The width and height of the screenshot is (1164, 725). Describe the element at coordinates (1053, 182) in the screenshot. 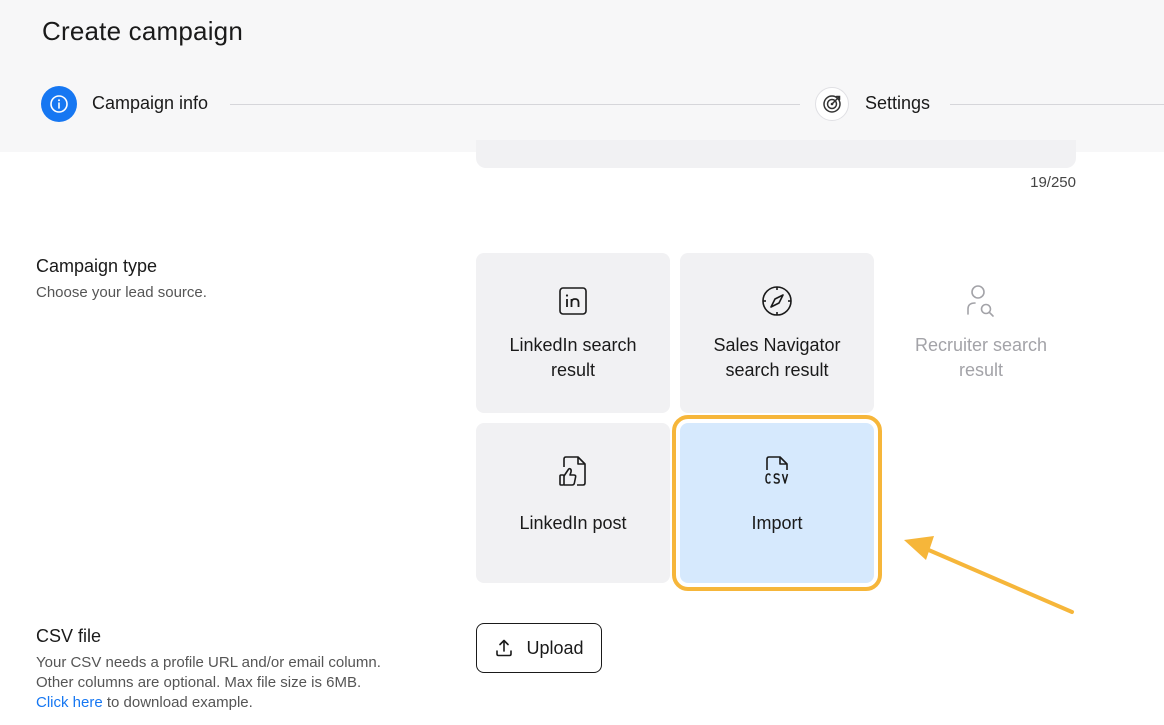

I see `char-counter: 19/250` at that location.